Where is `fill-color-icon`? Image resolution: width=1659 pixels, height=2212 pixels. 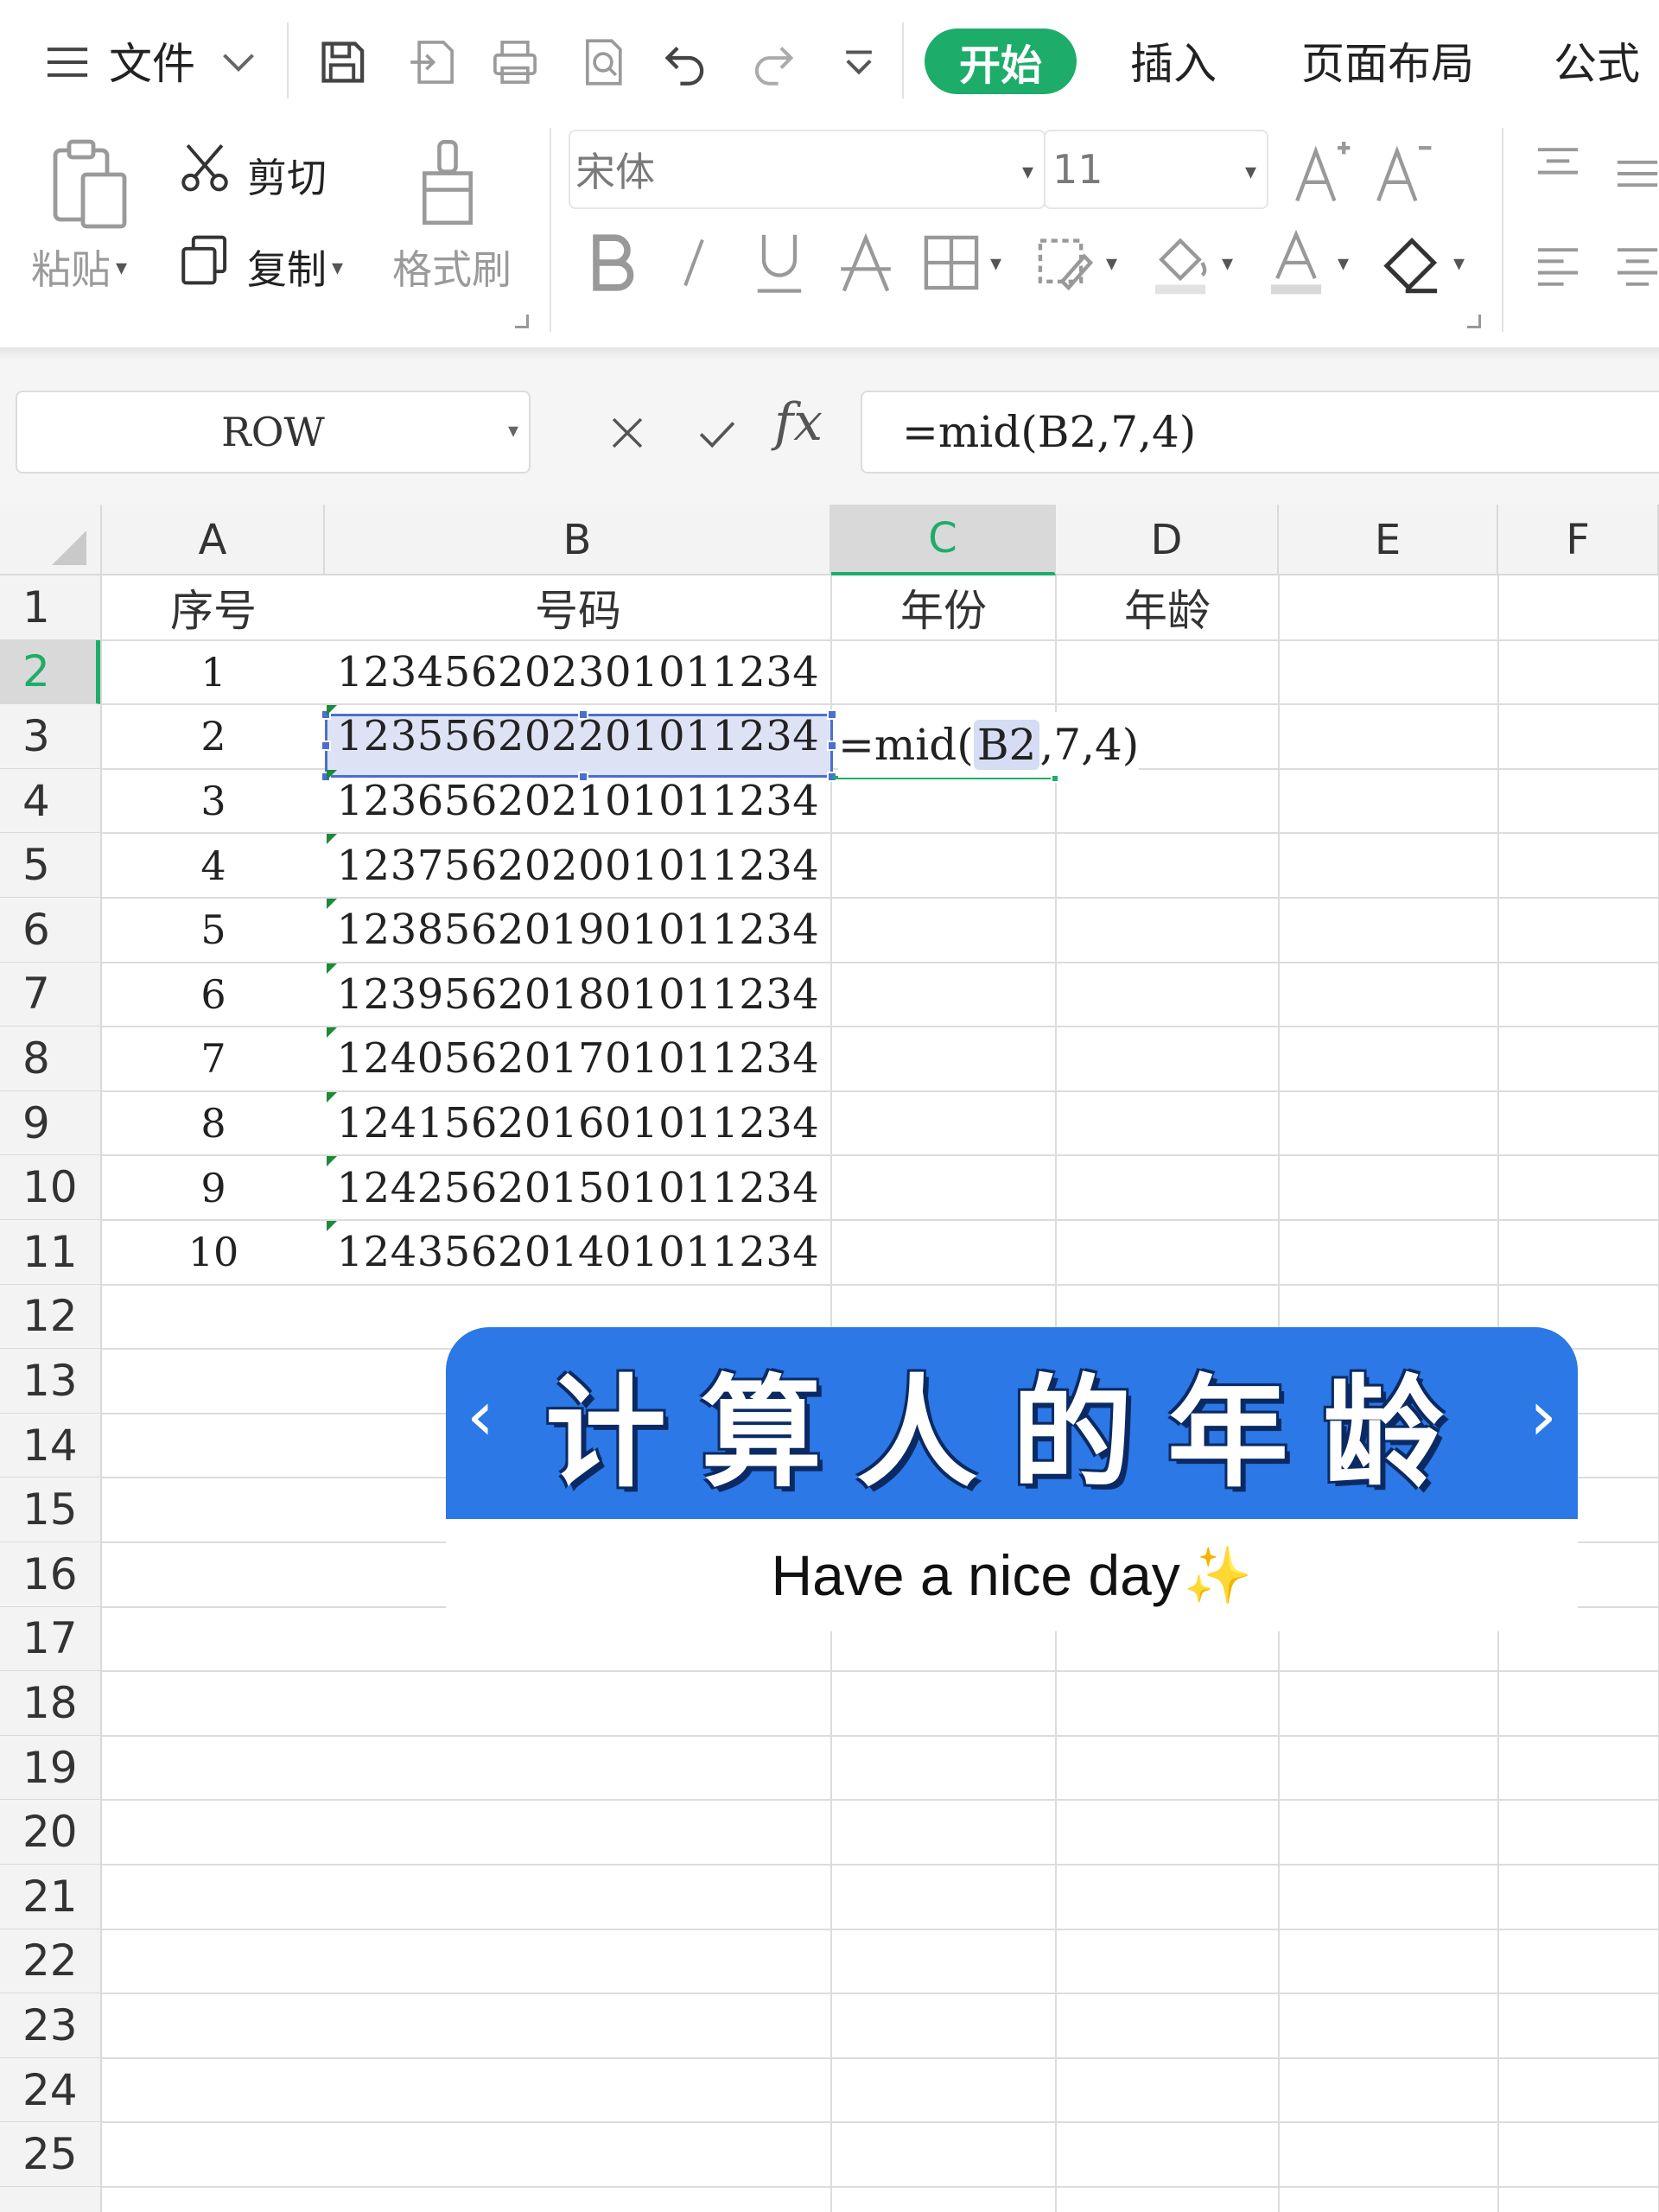
fill-color-icon is located at coordinates (1180, 262).